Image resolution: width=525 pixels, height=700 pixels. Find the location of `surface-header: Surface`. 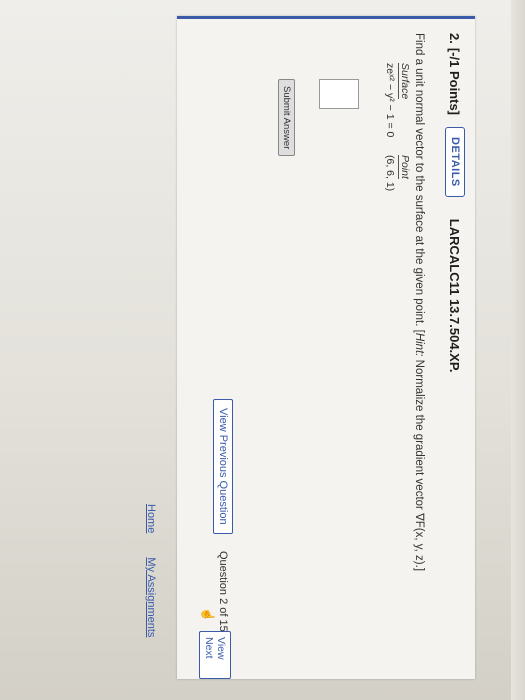

surface-header: Surface is located at coordinates (404, 81).